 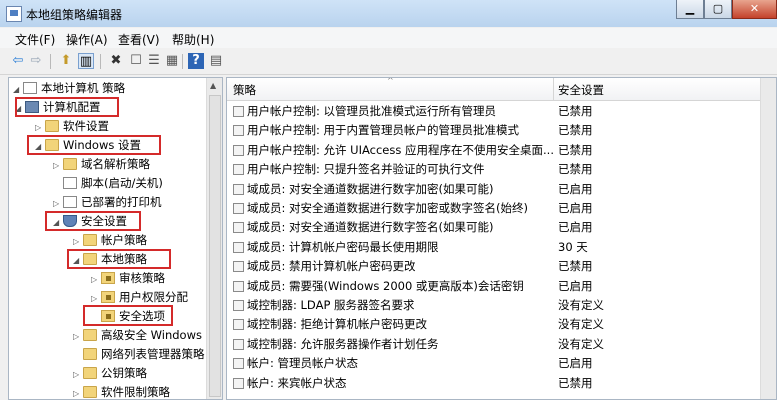 What do you see at coordinates (193, 39) in the screenshot?
I see `menu-help: 帮助(H)` at bounding box center [193, 39].